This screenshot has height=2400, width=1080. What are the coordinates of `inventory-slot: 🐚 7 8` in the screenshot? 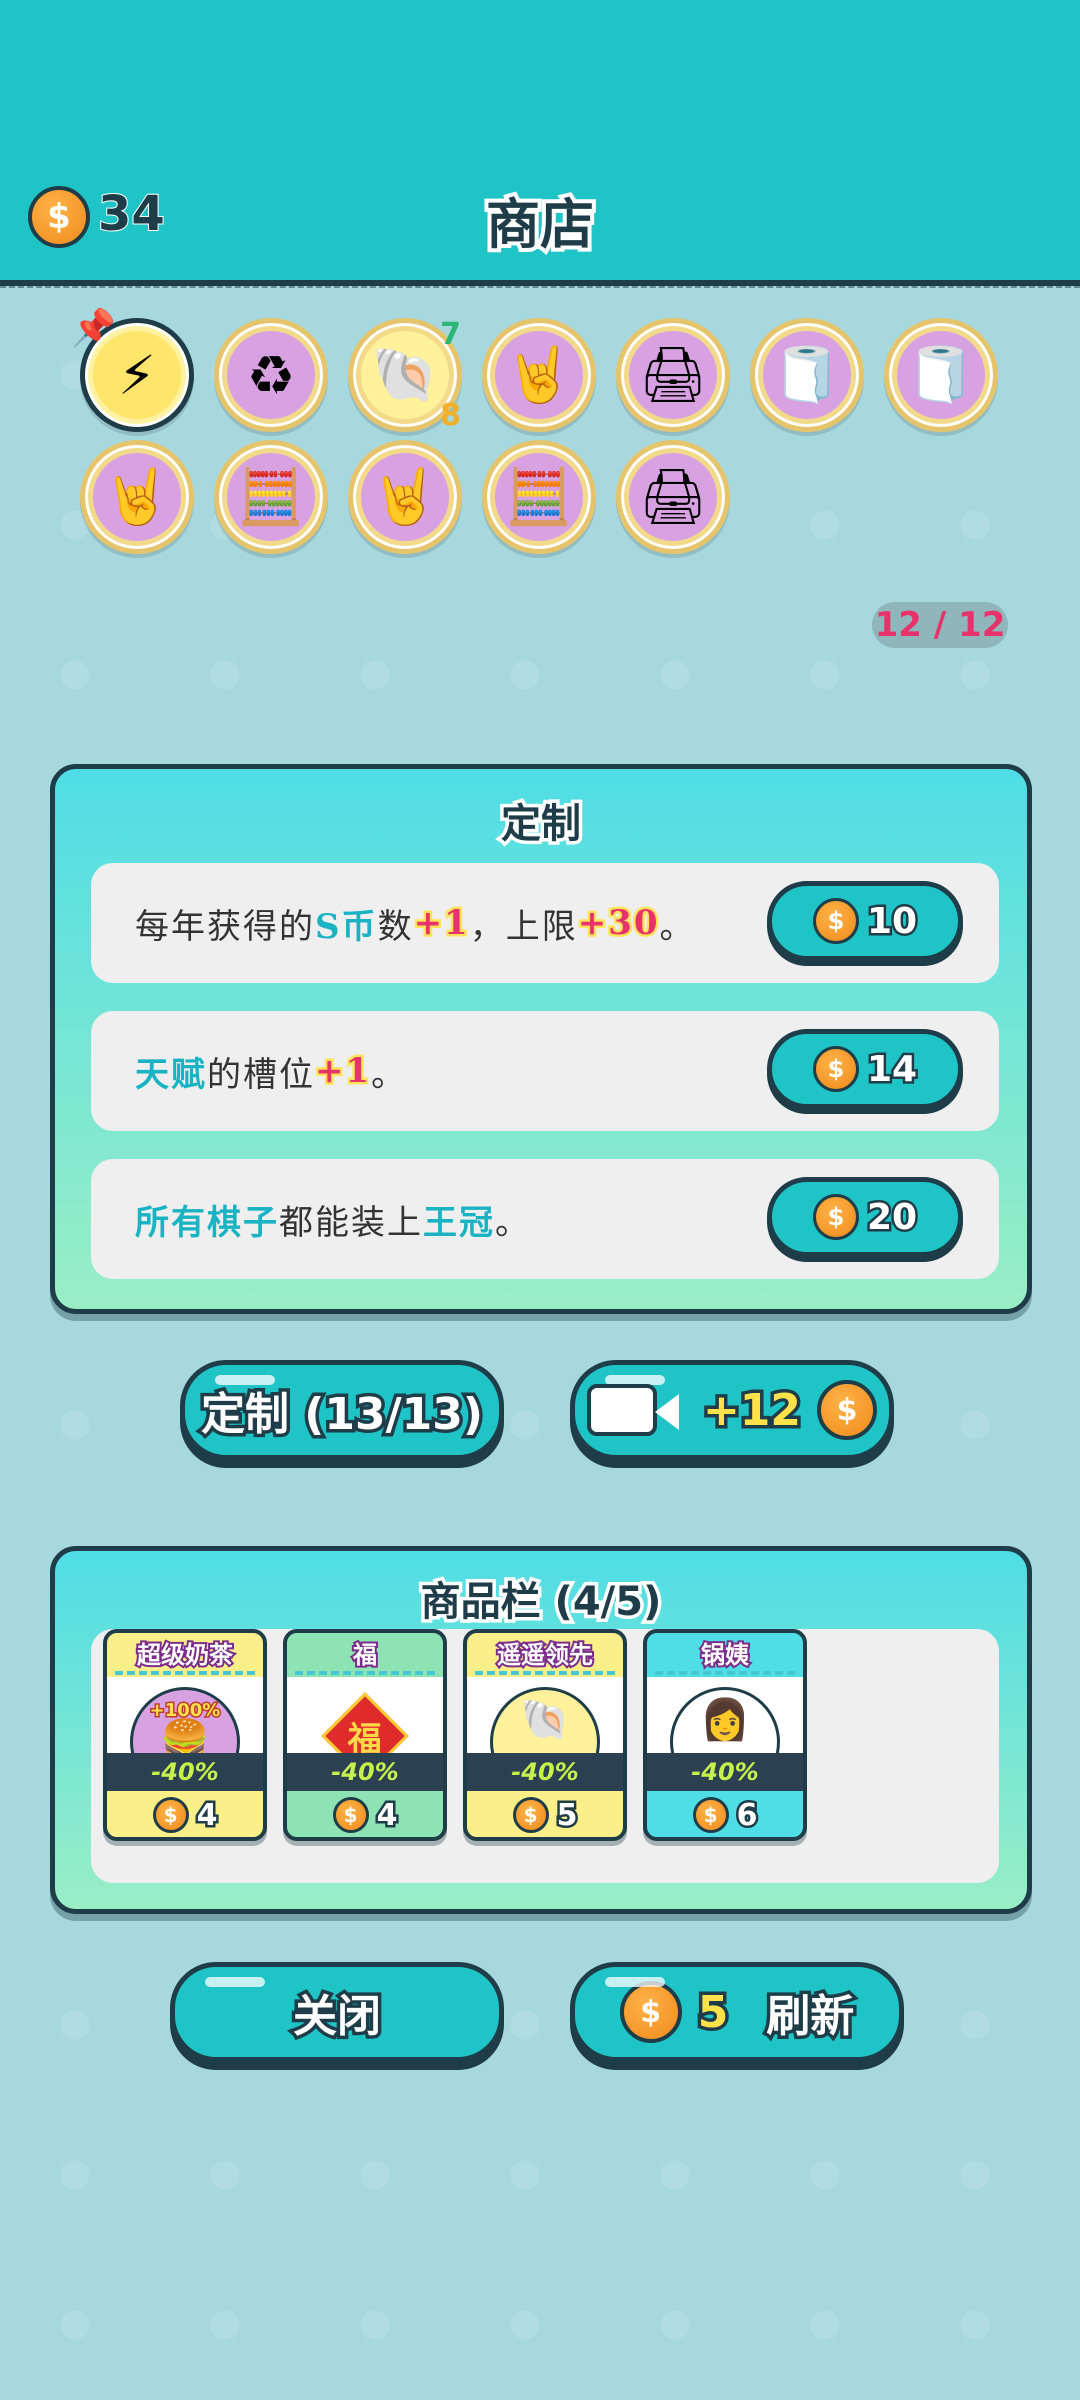 It's located at (405, 375).